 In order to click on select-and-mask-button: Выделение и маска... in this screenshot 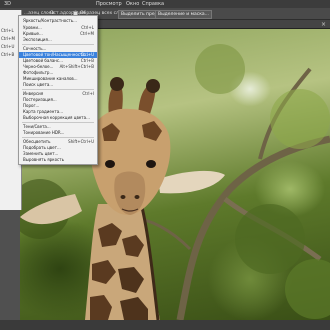, I will do `click(183, 14)`.